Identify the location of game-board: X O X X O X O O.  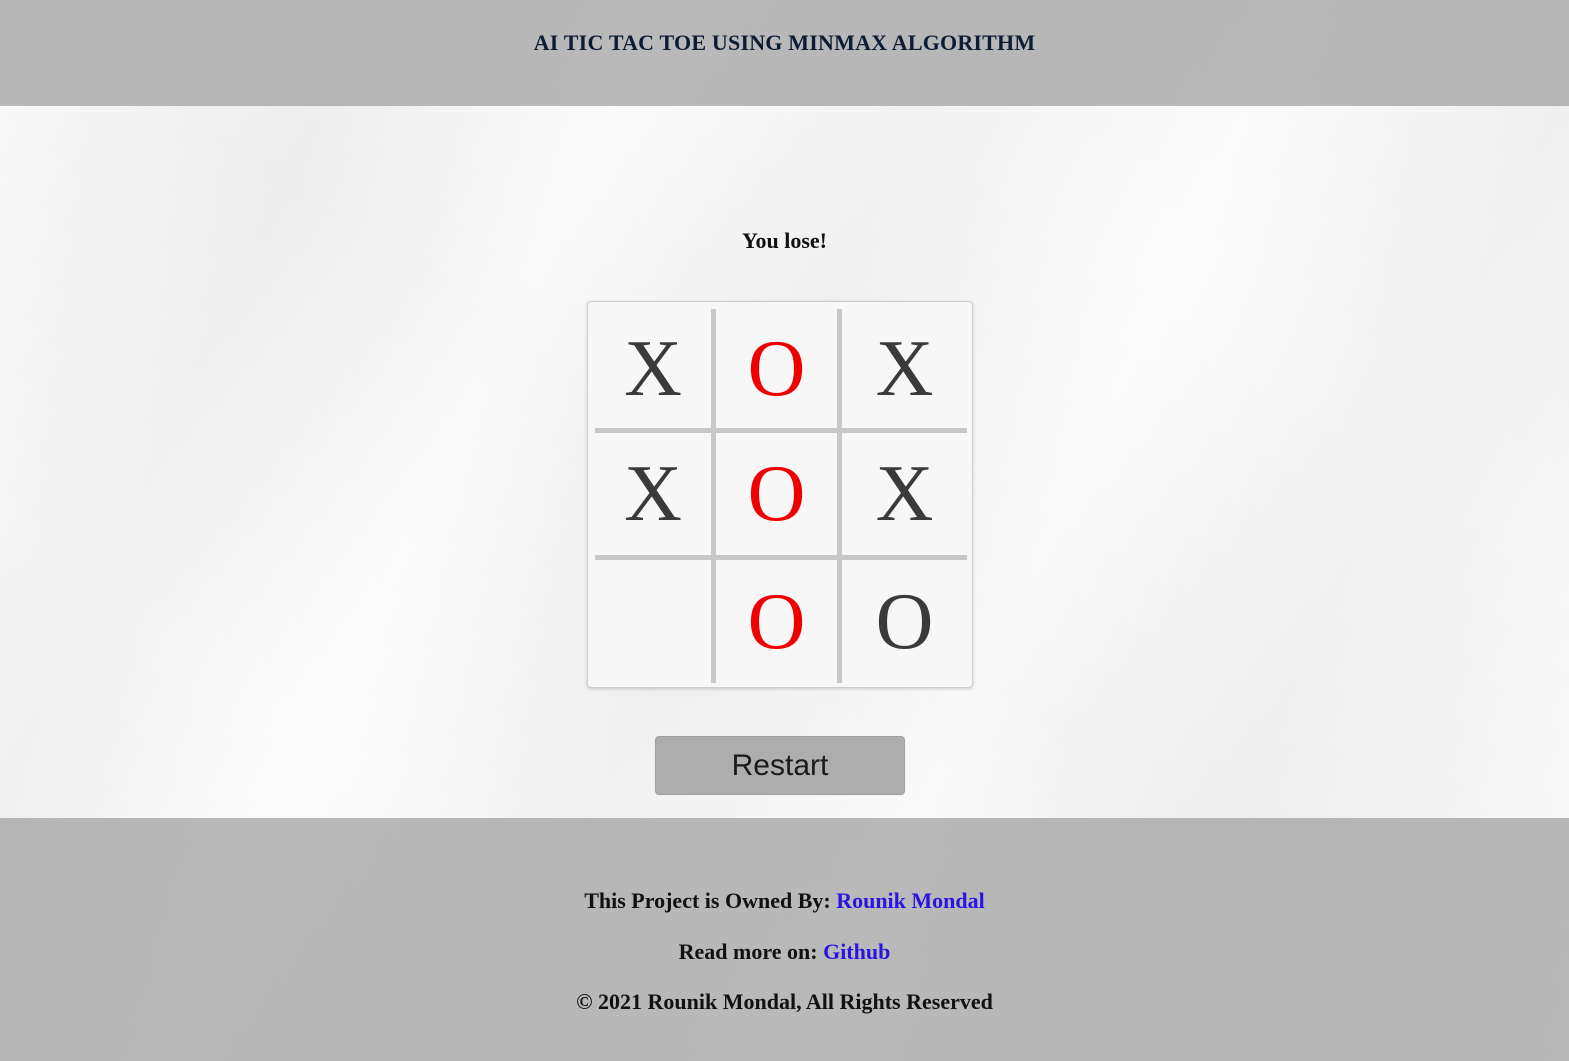
(780, 494).